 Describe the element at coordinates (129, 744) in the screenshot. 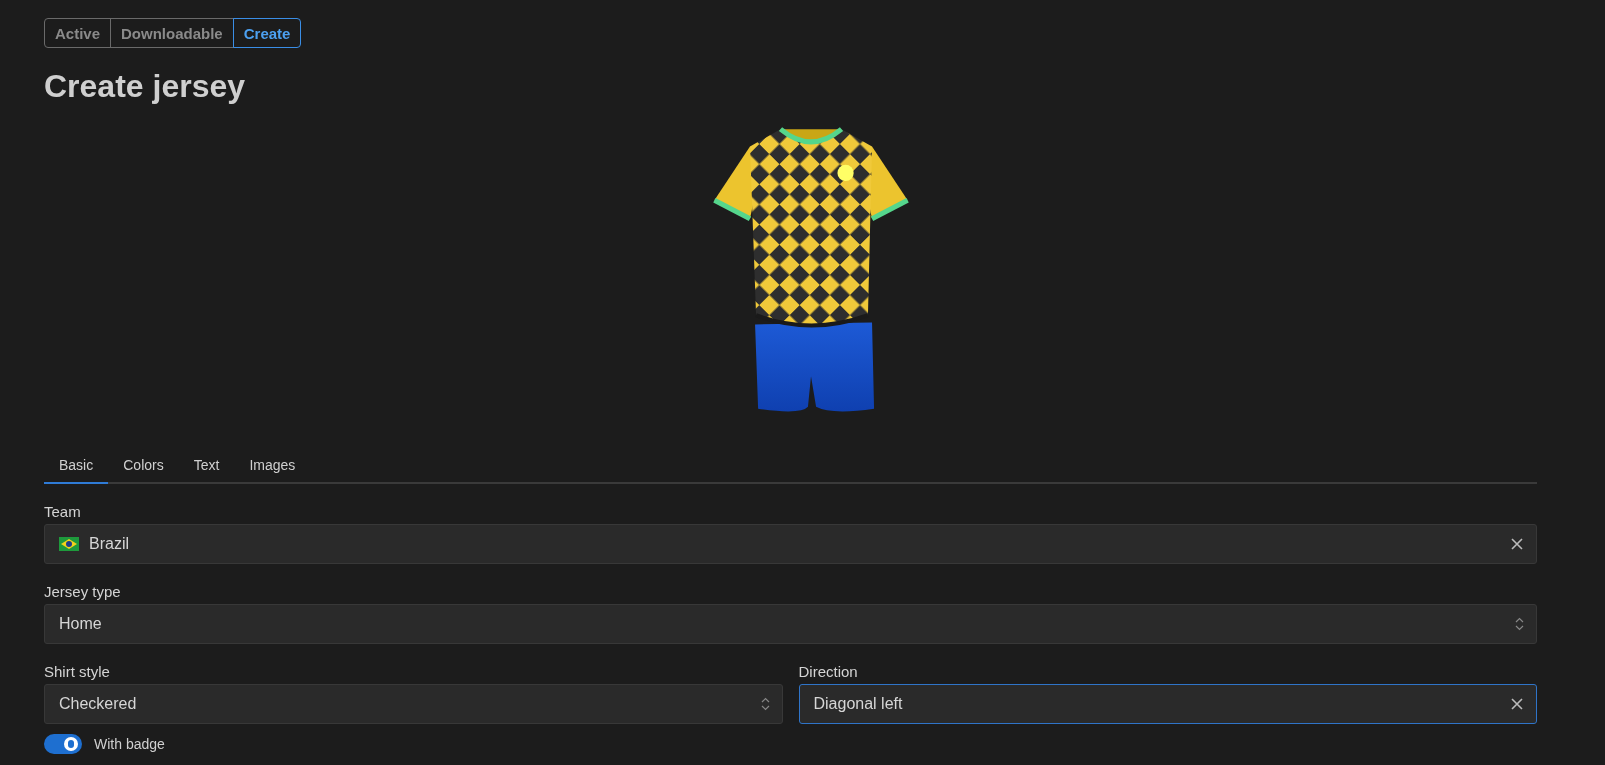

I see `toggle-label: With badge` at that location.